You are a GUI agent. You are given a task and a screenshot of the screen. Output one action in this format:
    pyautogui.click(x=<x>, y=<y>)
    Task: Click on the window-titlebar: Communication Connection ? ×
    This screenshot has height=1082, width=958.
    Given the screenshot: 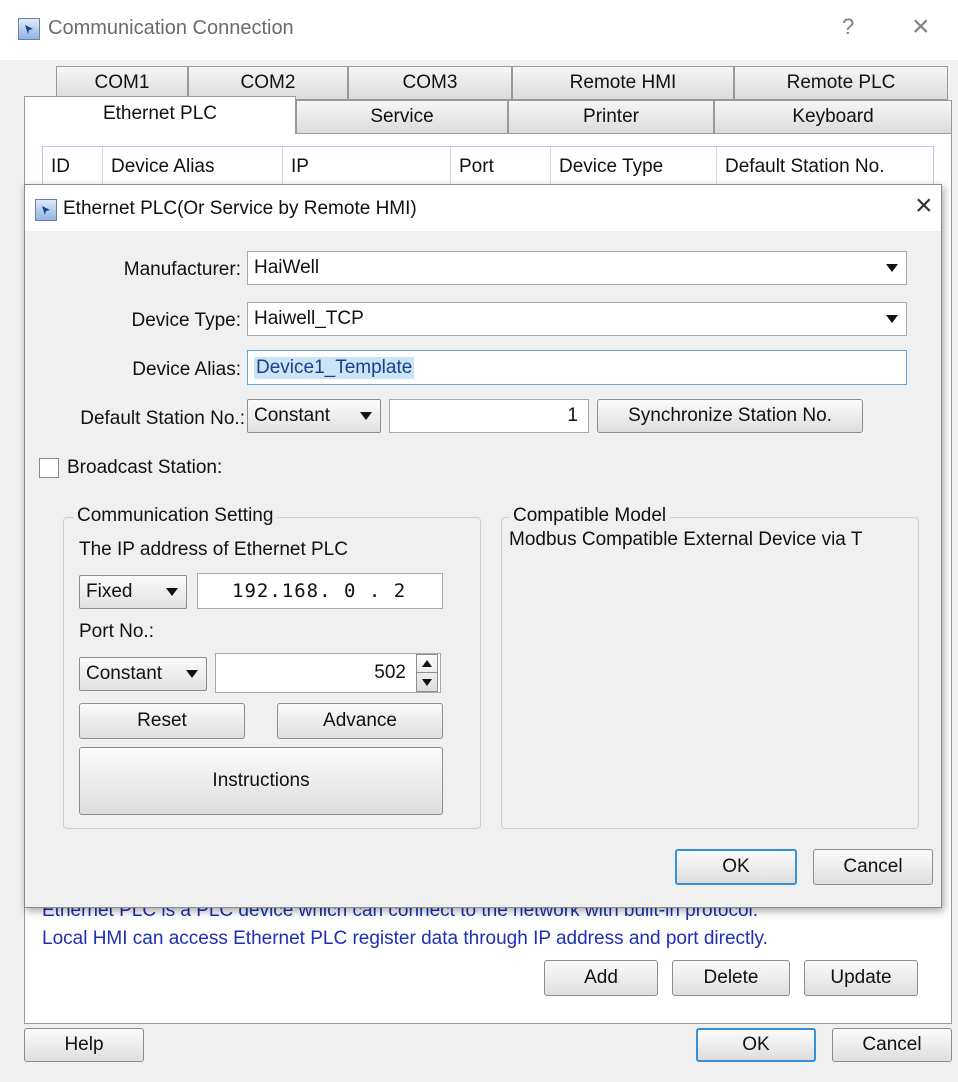 What is the action you would take?
    pyautogui.click(x=479, y=30)
    